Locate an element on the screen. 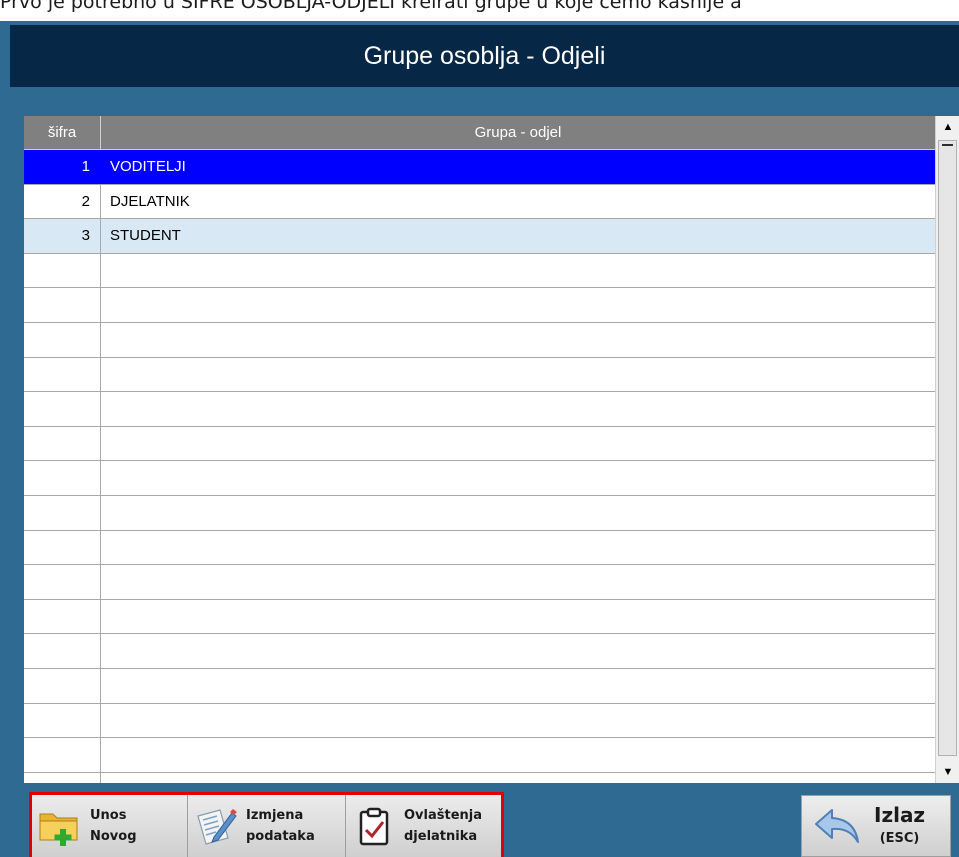 The width and height of the screenshot is (959, 857). staff-permissions-label: Ovlaštenja djelatnika is located at coordinates (443, 826).